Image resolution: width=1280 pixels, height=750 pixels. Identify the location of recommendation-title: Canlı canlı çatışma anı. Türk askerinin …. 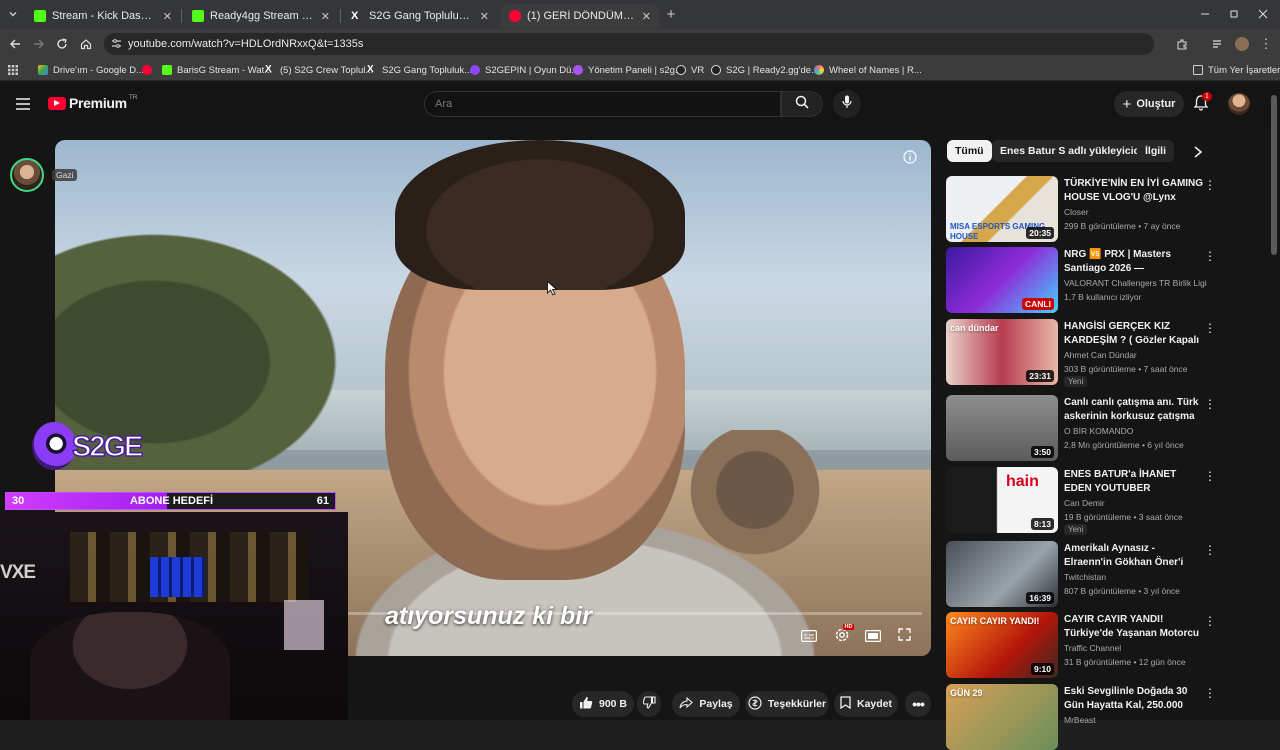
(1134, 409).